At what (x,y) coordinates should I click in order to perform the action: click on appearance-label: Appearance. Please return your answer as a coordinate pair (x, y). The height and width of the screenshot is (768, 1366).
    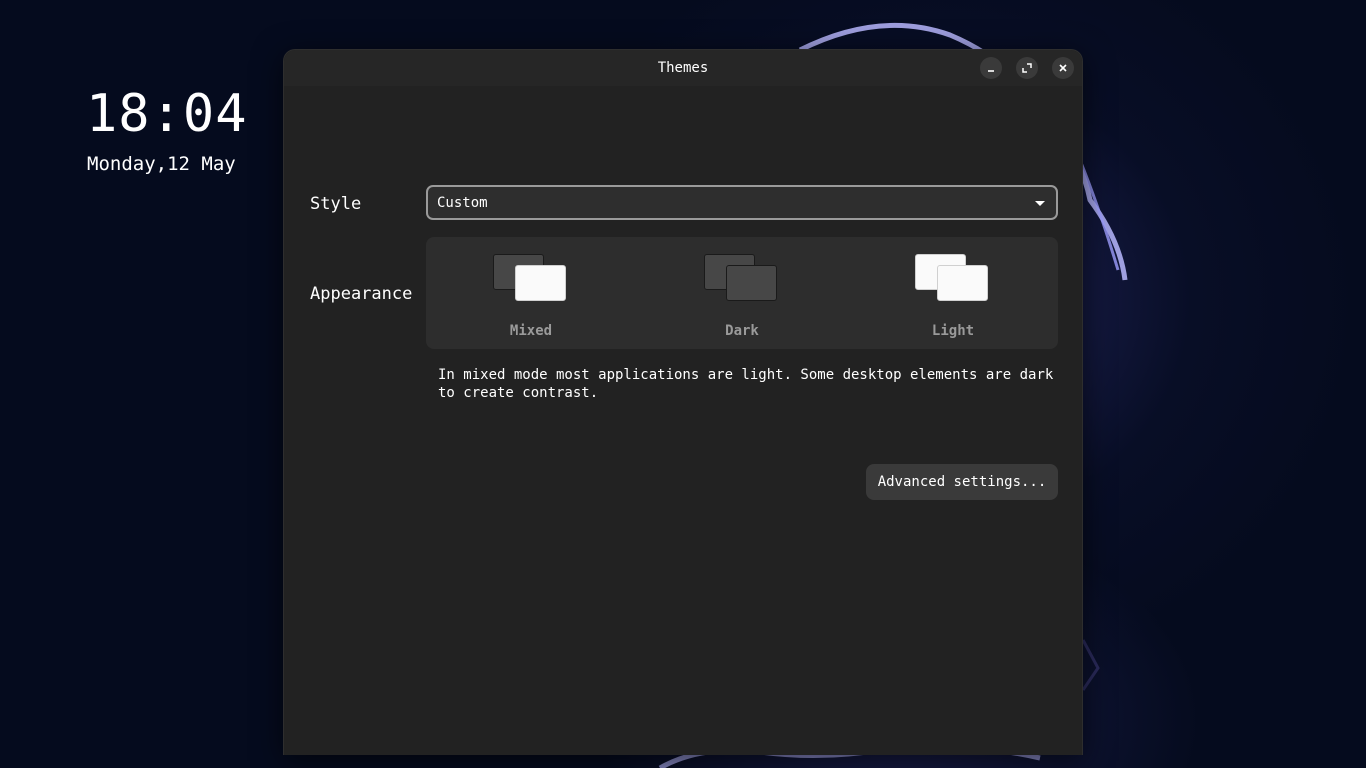
    Looking at the image, I should click on (361, 294).